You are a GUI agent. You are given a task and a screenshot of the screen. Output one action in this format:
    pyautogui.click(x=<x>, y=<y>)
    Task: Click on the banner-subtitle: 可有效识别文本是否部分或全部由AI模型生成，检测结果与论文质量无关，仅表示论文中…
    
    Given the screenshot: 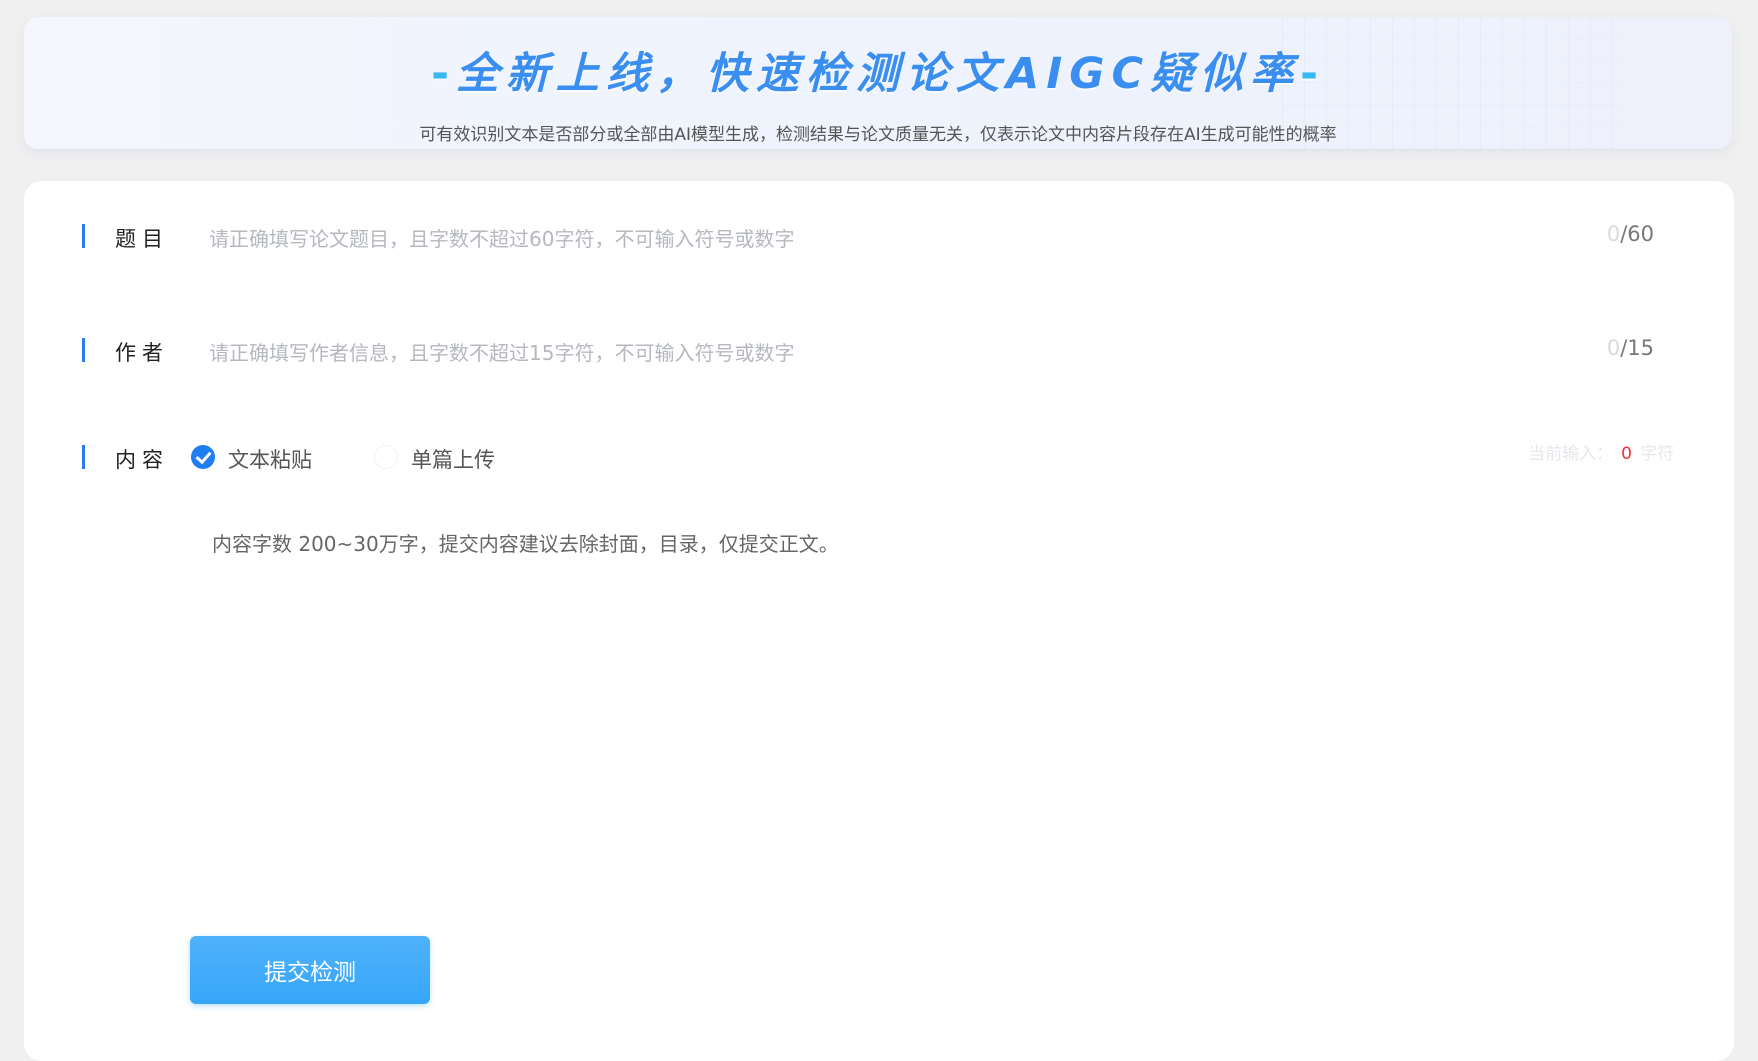 What is the action you would take?
    pyautogui.click(x=878, y=135)
    